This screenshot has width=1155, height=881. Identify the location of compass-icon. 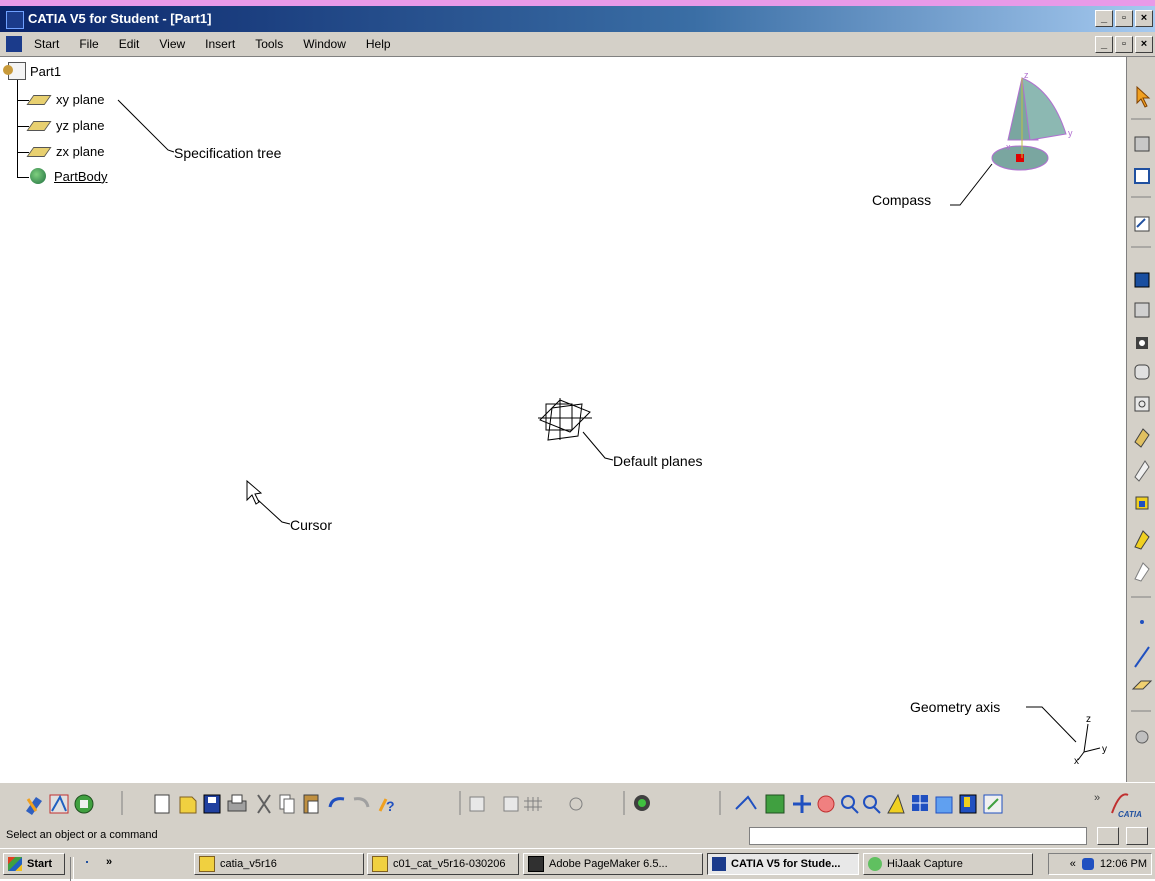
(1029, 124).